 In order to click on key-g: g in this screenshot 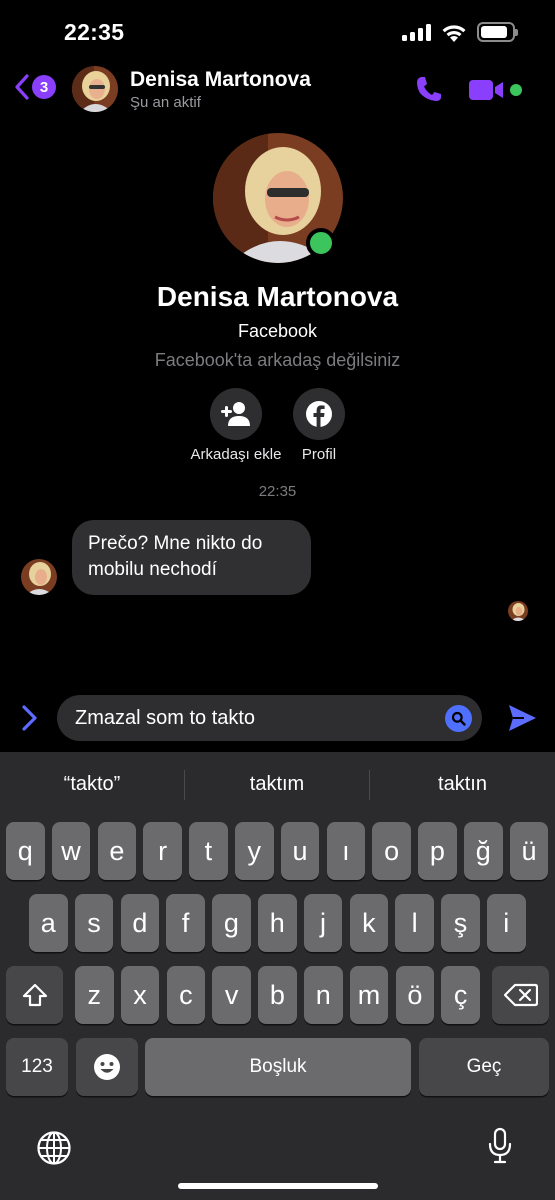, I will do `click(231, 923)`.